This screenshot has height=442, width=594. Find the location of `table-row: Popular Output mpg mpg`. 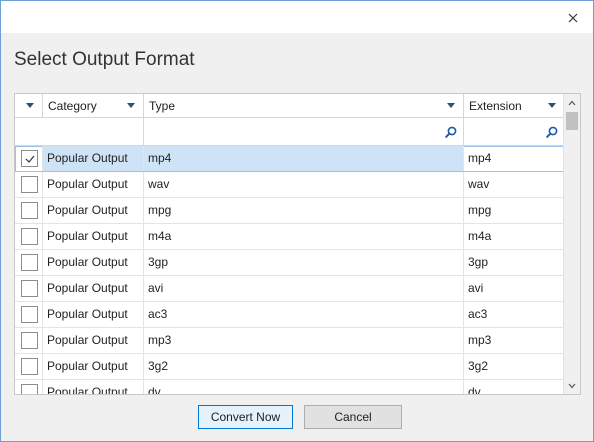

table-row: Popular Output mpg mpg is located at coordinates (289, 211).